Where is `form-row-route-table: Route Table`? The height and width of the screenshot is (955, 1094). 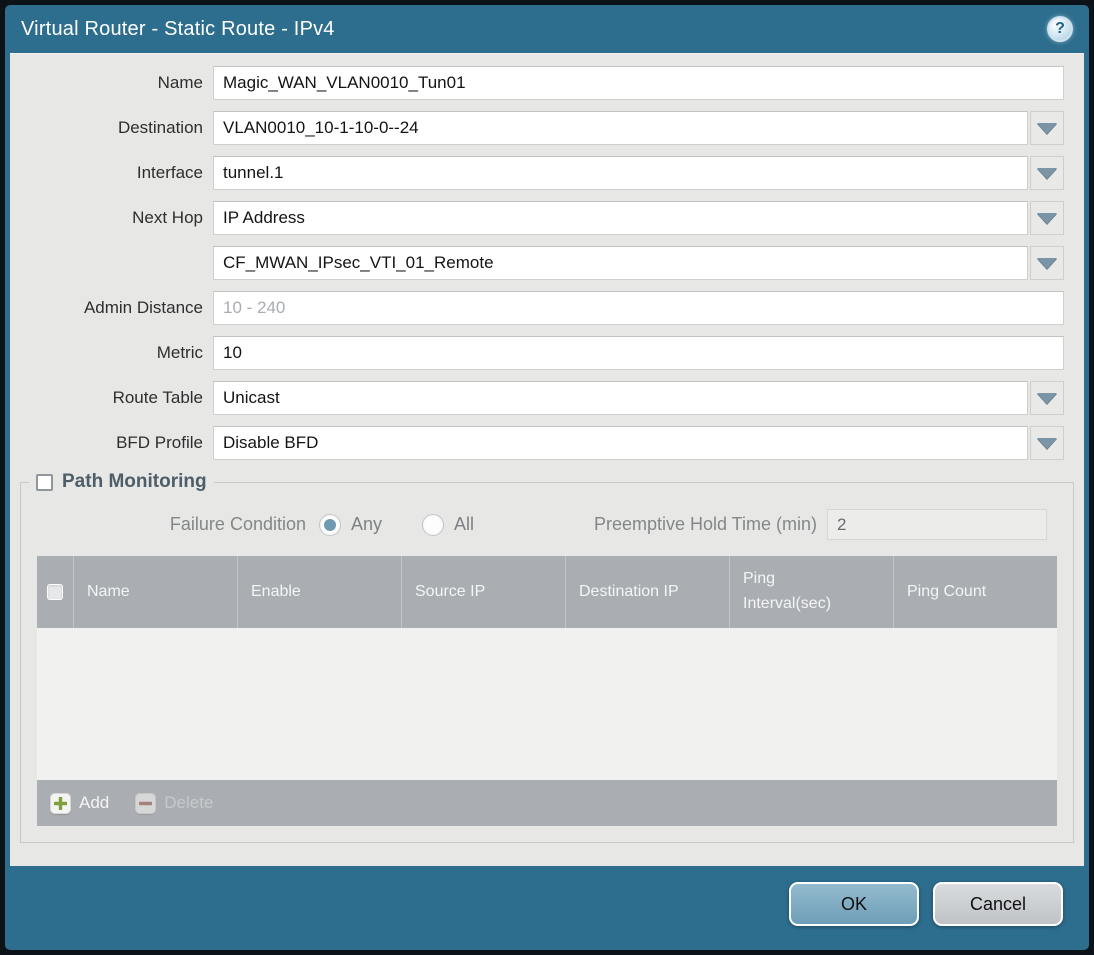 form-row-route-table: Route Table is located at coordinates (547, 398).